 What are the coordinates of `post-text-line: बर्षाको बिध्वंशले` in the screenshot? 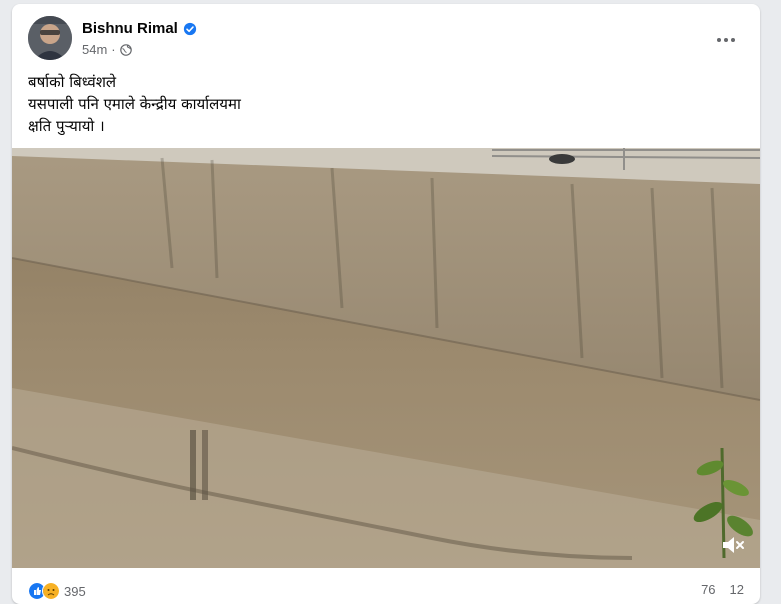 It's located at (72, 82).